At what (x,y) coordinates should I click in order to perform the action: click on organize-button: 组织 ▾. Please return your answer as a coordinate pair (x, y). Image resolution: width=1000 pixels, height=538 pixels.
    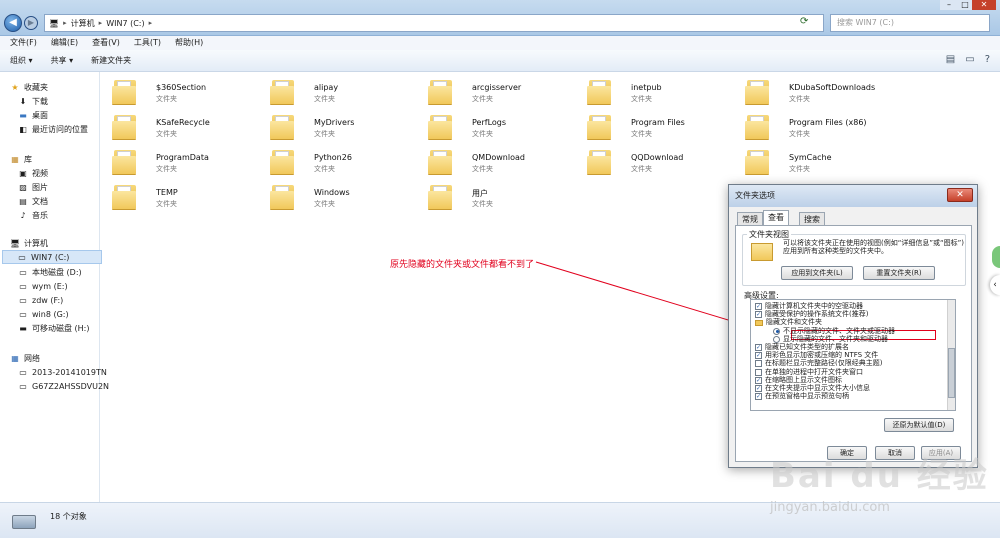
    Looking at the image, I should click on (21, 60).